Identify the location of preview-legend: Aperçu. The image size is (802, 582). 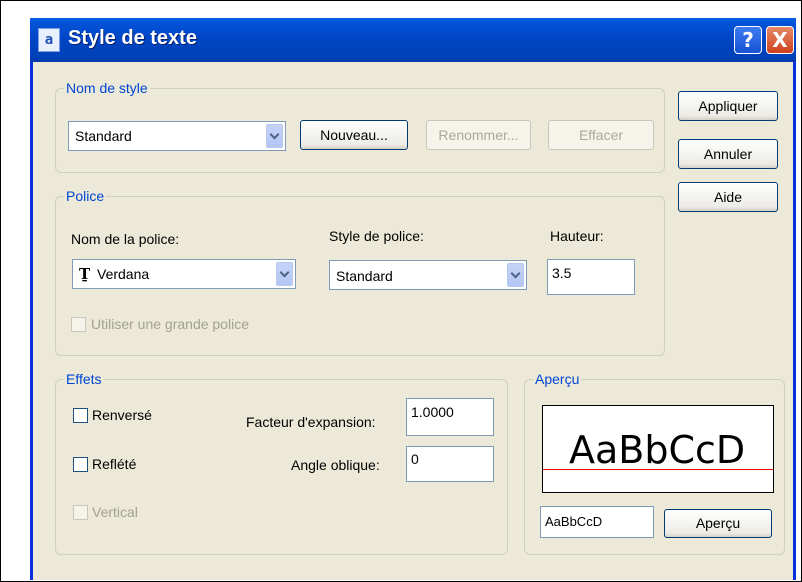
(557, 379).